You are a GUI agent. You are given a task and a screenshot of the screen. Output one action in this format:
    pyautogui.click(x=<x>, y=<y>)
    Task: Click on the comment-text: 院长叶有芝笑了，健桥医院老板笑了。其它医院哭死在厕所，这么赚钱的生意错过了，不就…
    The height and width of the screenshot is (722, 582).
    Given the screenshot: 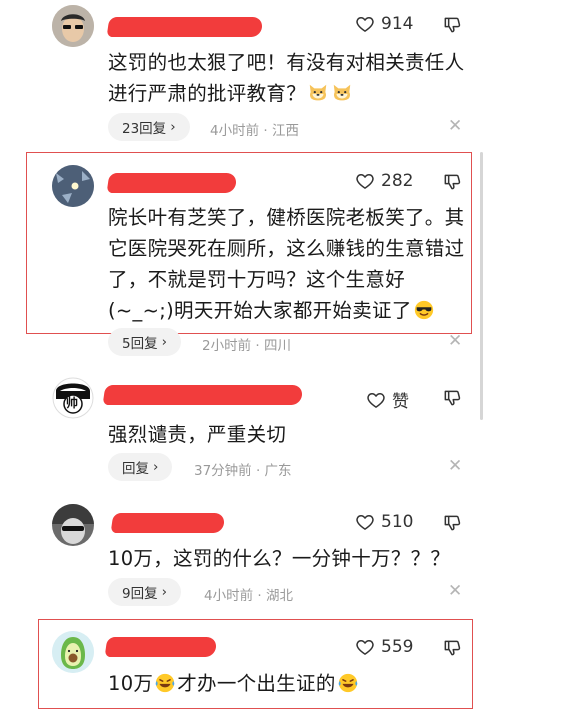 What is the action you would take?
    pyautogui.click(x=288, y=264)
    